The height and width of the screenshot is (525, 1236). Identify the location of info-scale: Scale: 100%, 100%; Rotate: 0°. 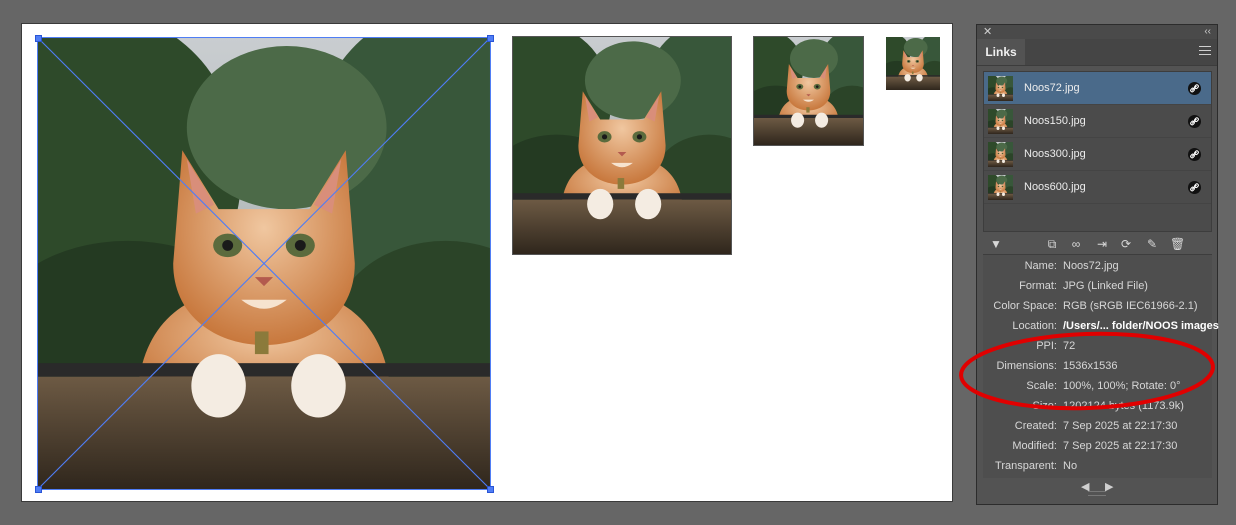
(1103, 386).